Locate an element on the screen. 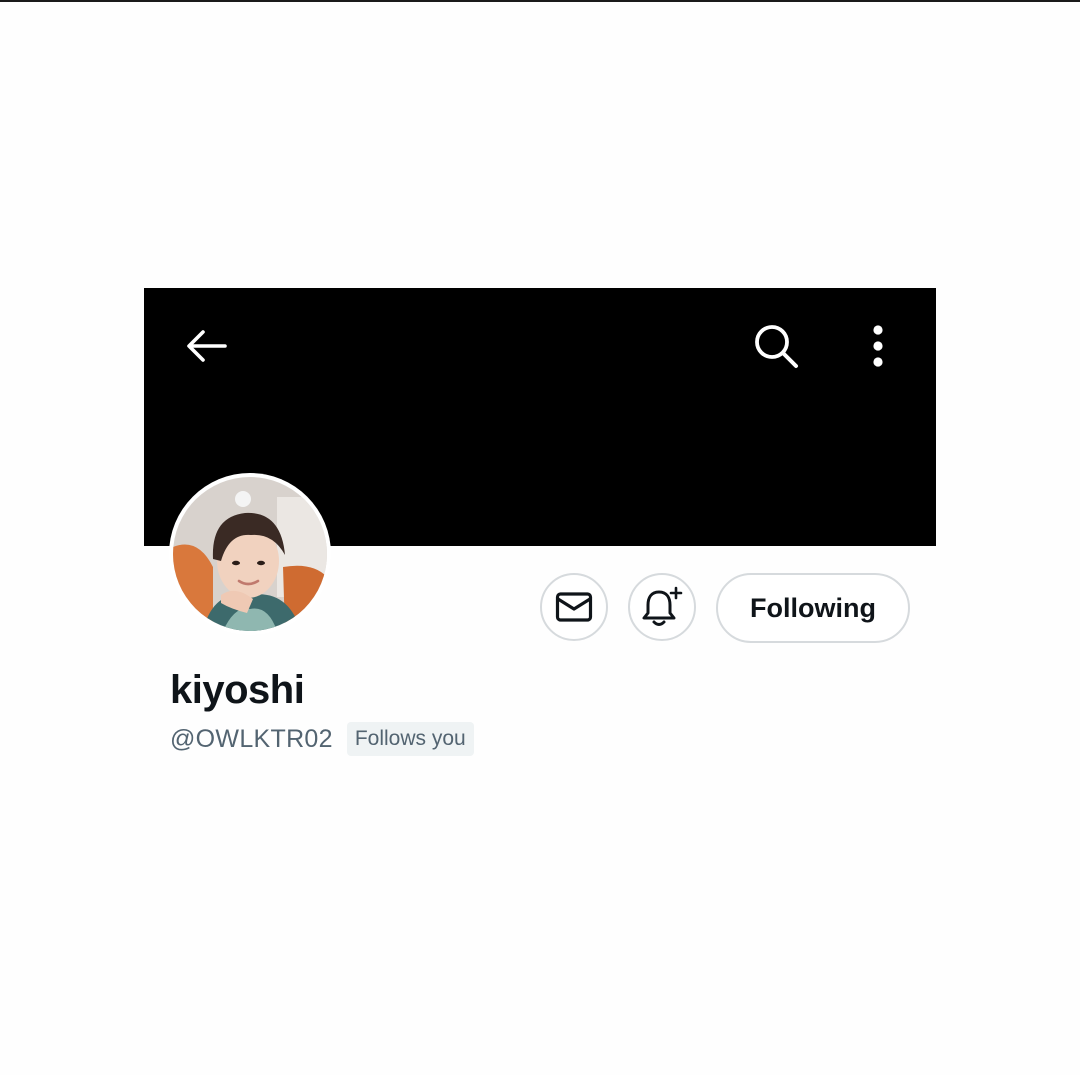  avatar-photo is located at coordinates (250, 554).